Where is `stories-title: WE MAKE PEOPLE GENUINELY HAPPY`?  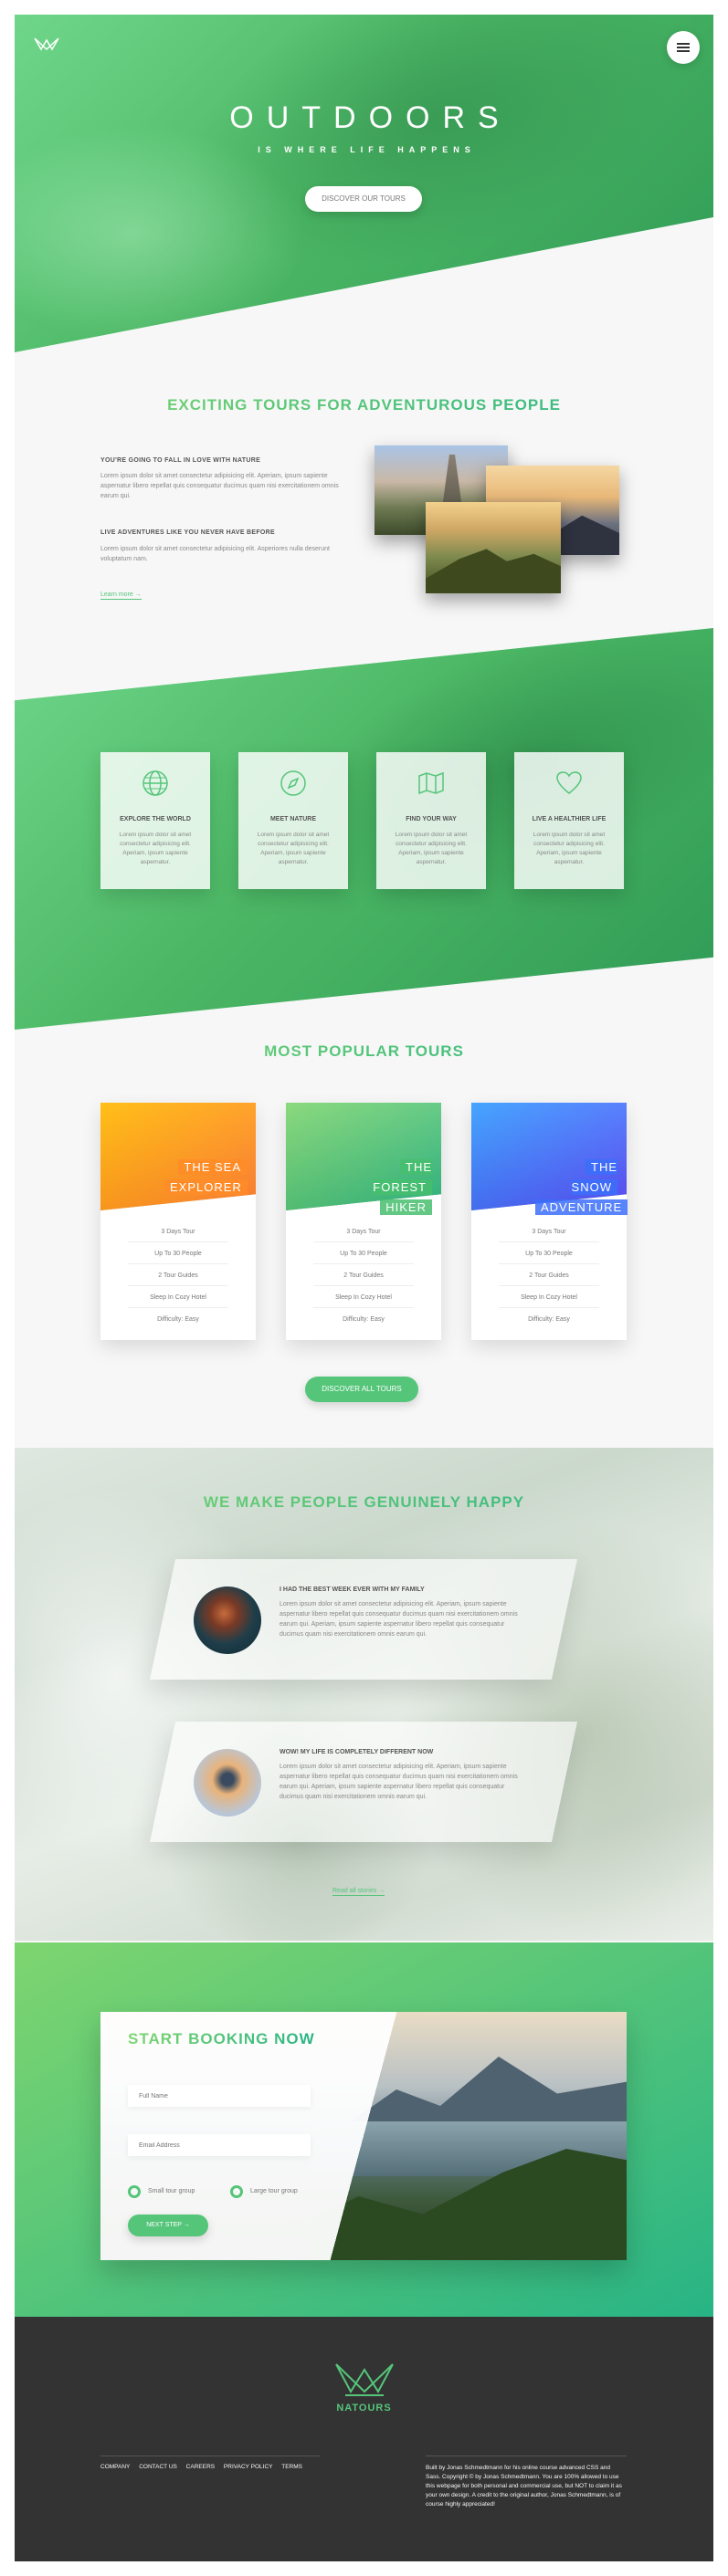
stories-title: WE MAKE PEOPLE GENUINELY HAPPY is located at coordinates (364, 1502).